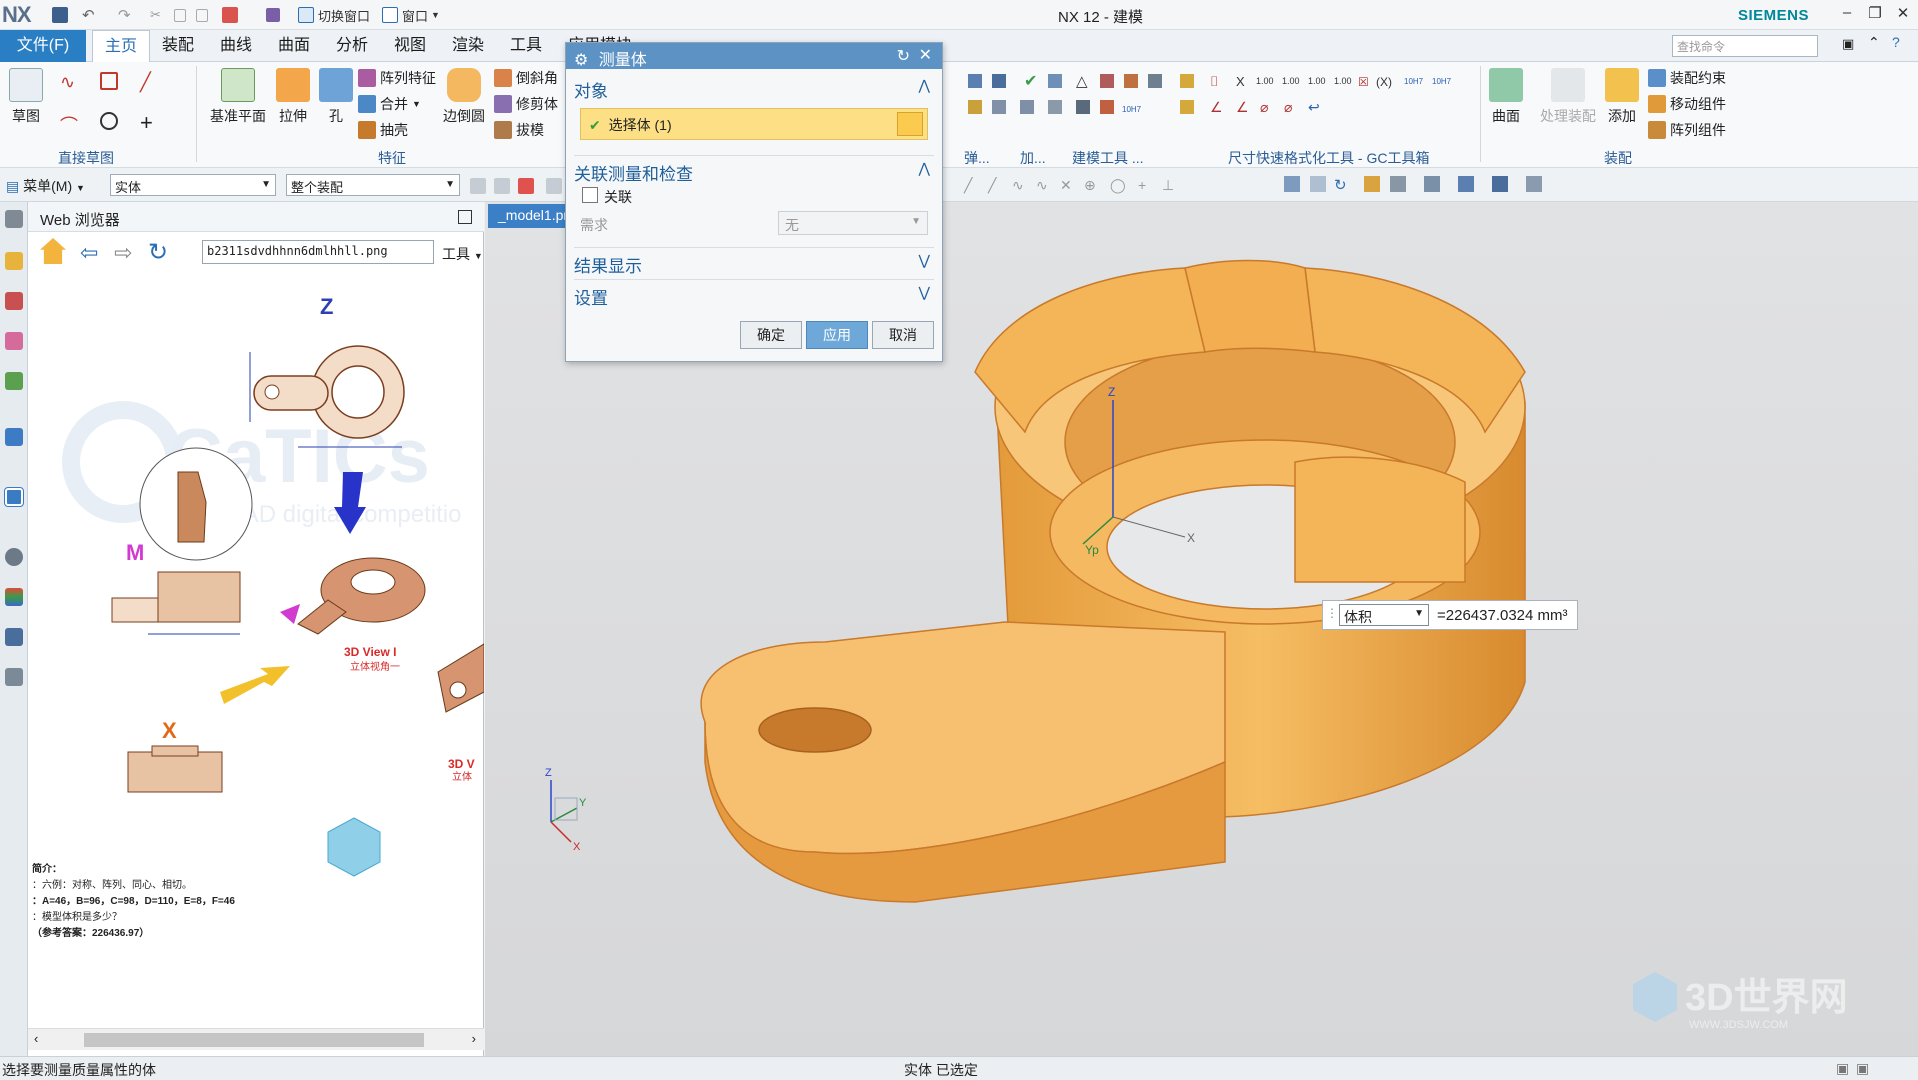  Describe the element at coordinates (124, 15) in the screenshot. I see `redo-icon: ↷` at that location.